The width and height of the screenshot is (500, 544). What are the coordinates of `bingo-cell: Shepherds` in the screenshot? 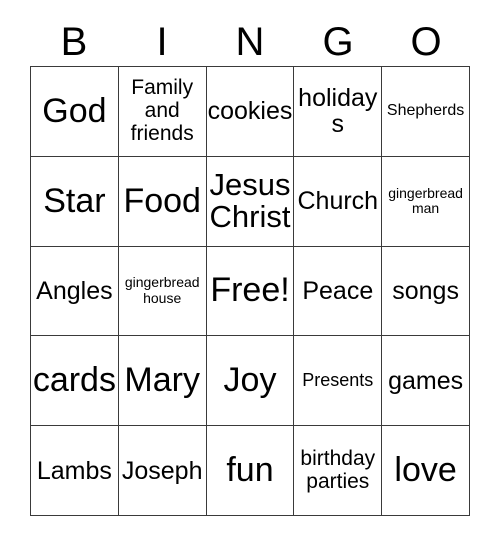 It's located at (426, 112).